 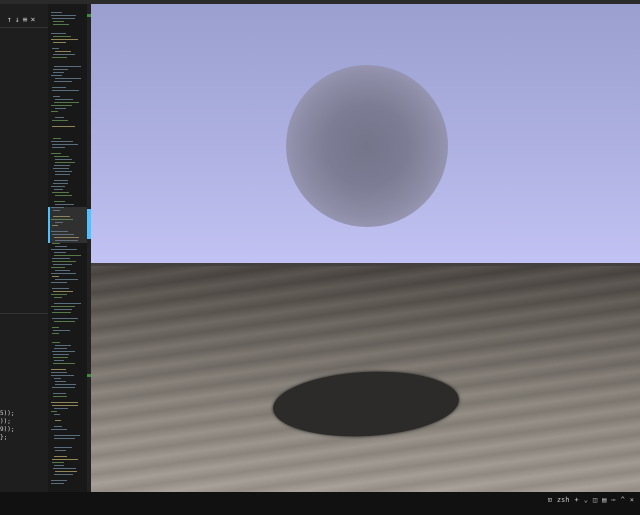 What do you see at coordinates (595, 500) in the screenshot?
I see `split-terminal-icon: ◫` at bounding box center [595, 500].